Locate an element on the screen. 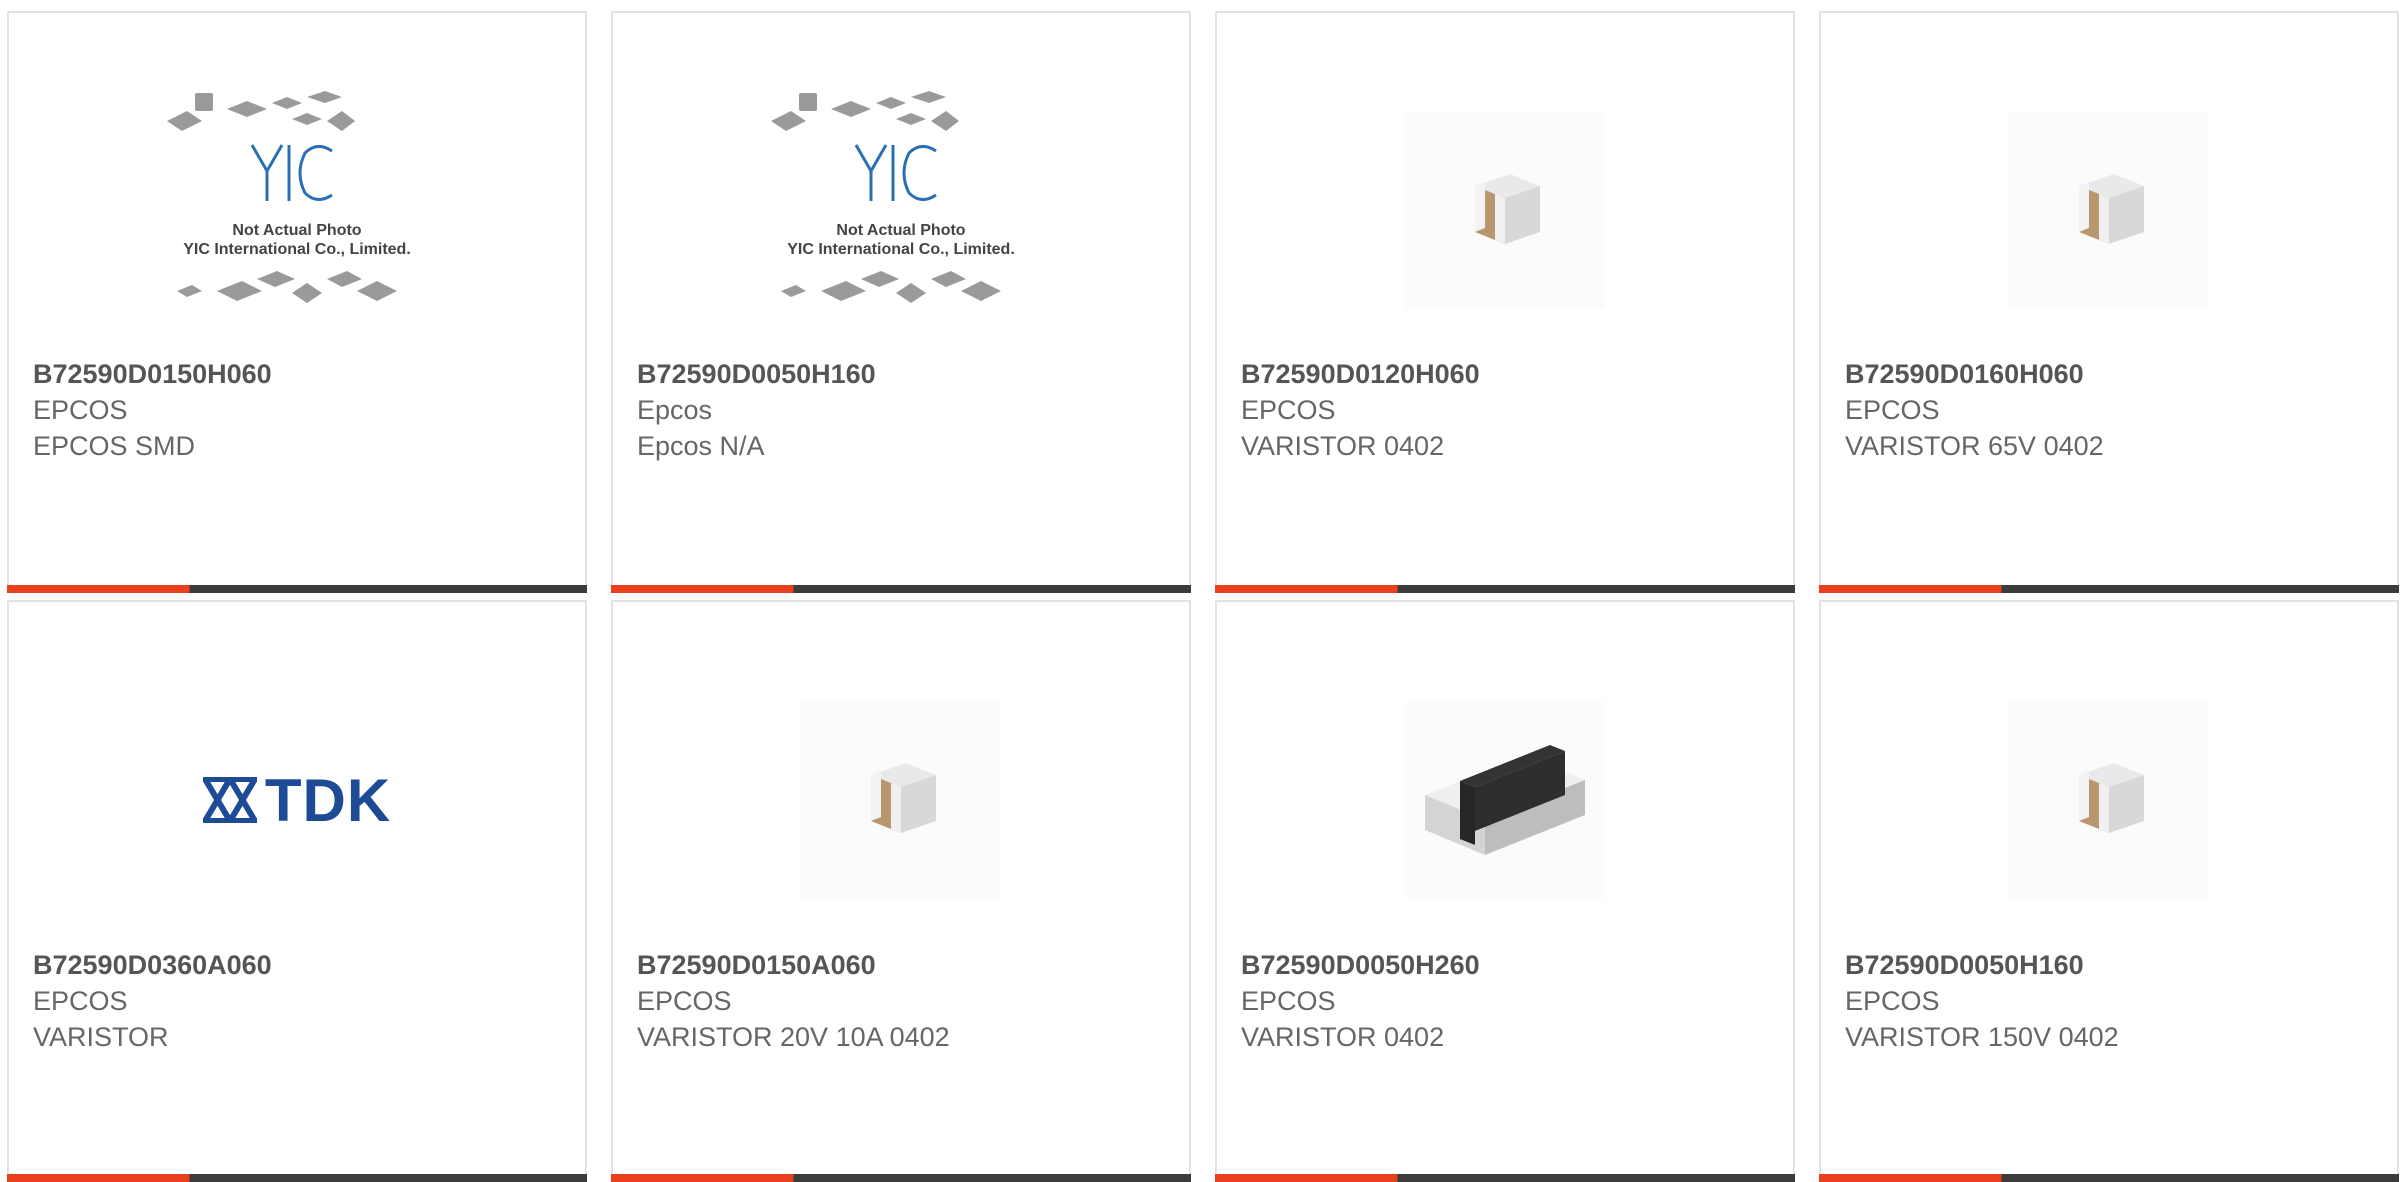 This screenshot has width=2400, height=1182. description: VARISTOR is located at coordinates (101, 1037).